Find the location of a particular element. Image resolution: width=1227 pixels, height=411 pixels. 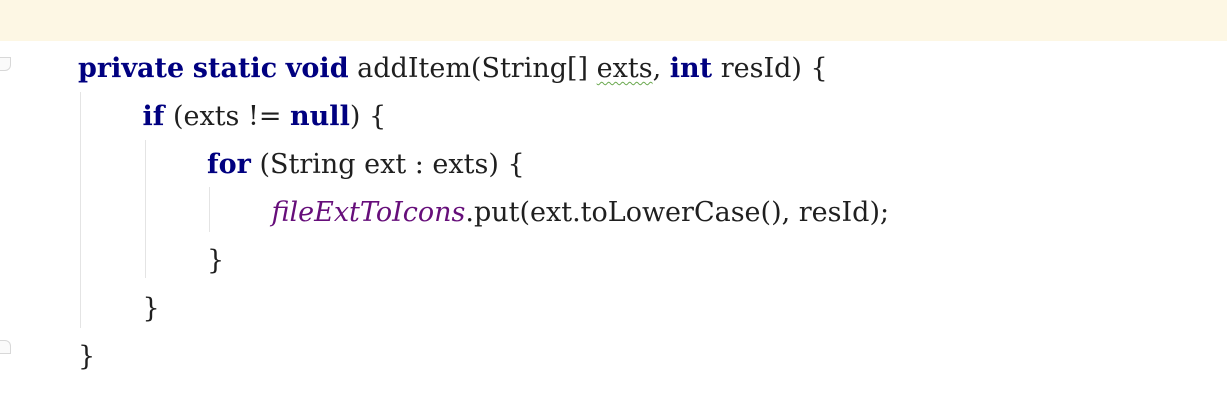

code-text-token: .put(ext.toLowerCase(), resId); is located at coordinates (677, 212).